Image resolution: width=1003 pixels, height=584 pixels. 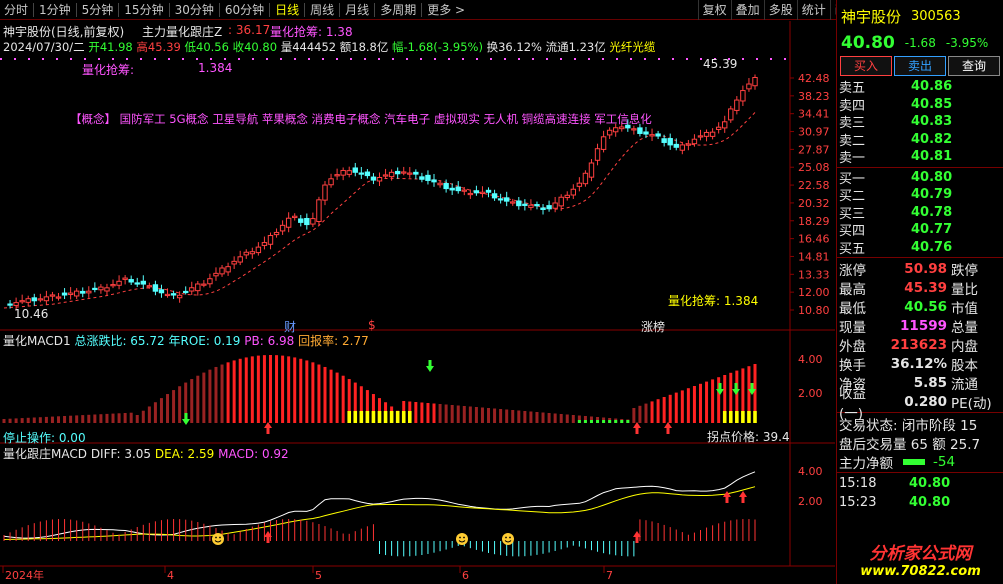 What do you see at coordinates (920, 213) in the screenshot?
I see `bid-row: 买三 40.78` at bounding box center [920, 213].